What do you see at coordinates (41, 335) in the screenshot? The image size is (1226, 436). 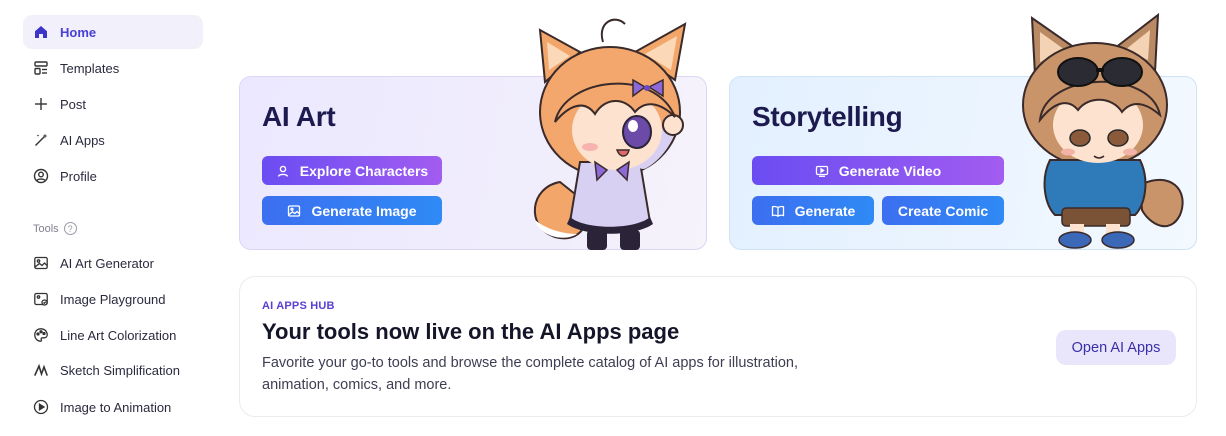 I see `palette-icon` at bounding box center [41, 335].